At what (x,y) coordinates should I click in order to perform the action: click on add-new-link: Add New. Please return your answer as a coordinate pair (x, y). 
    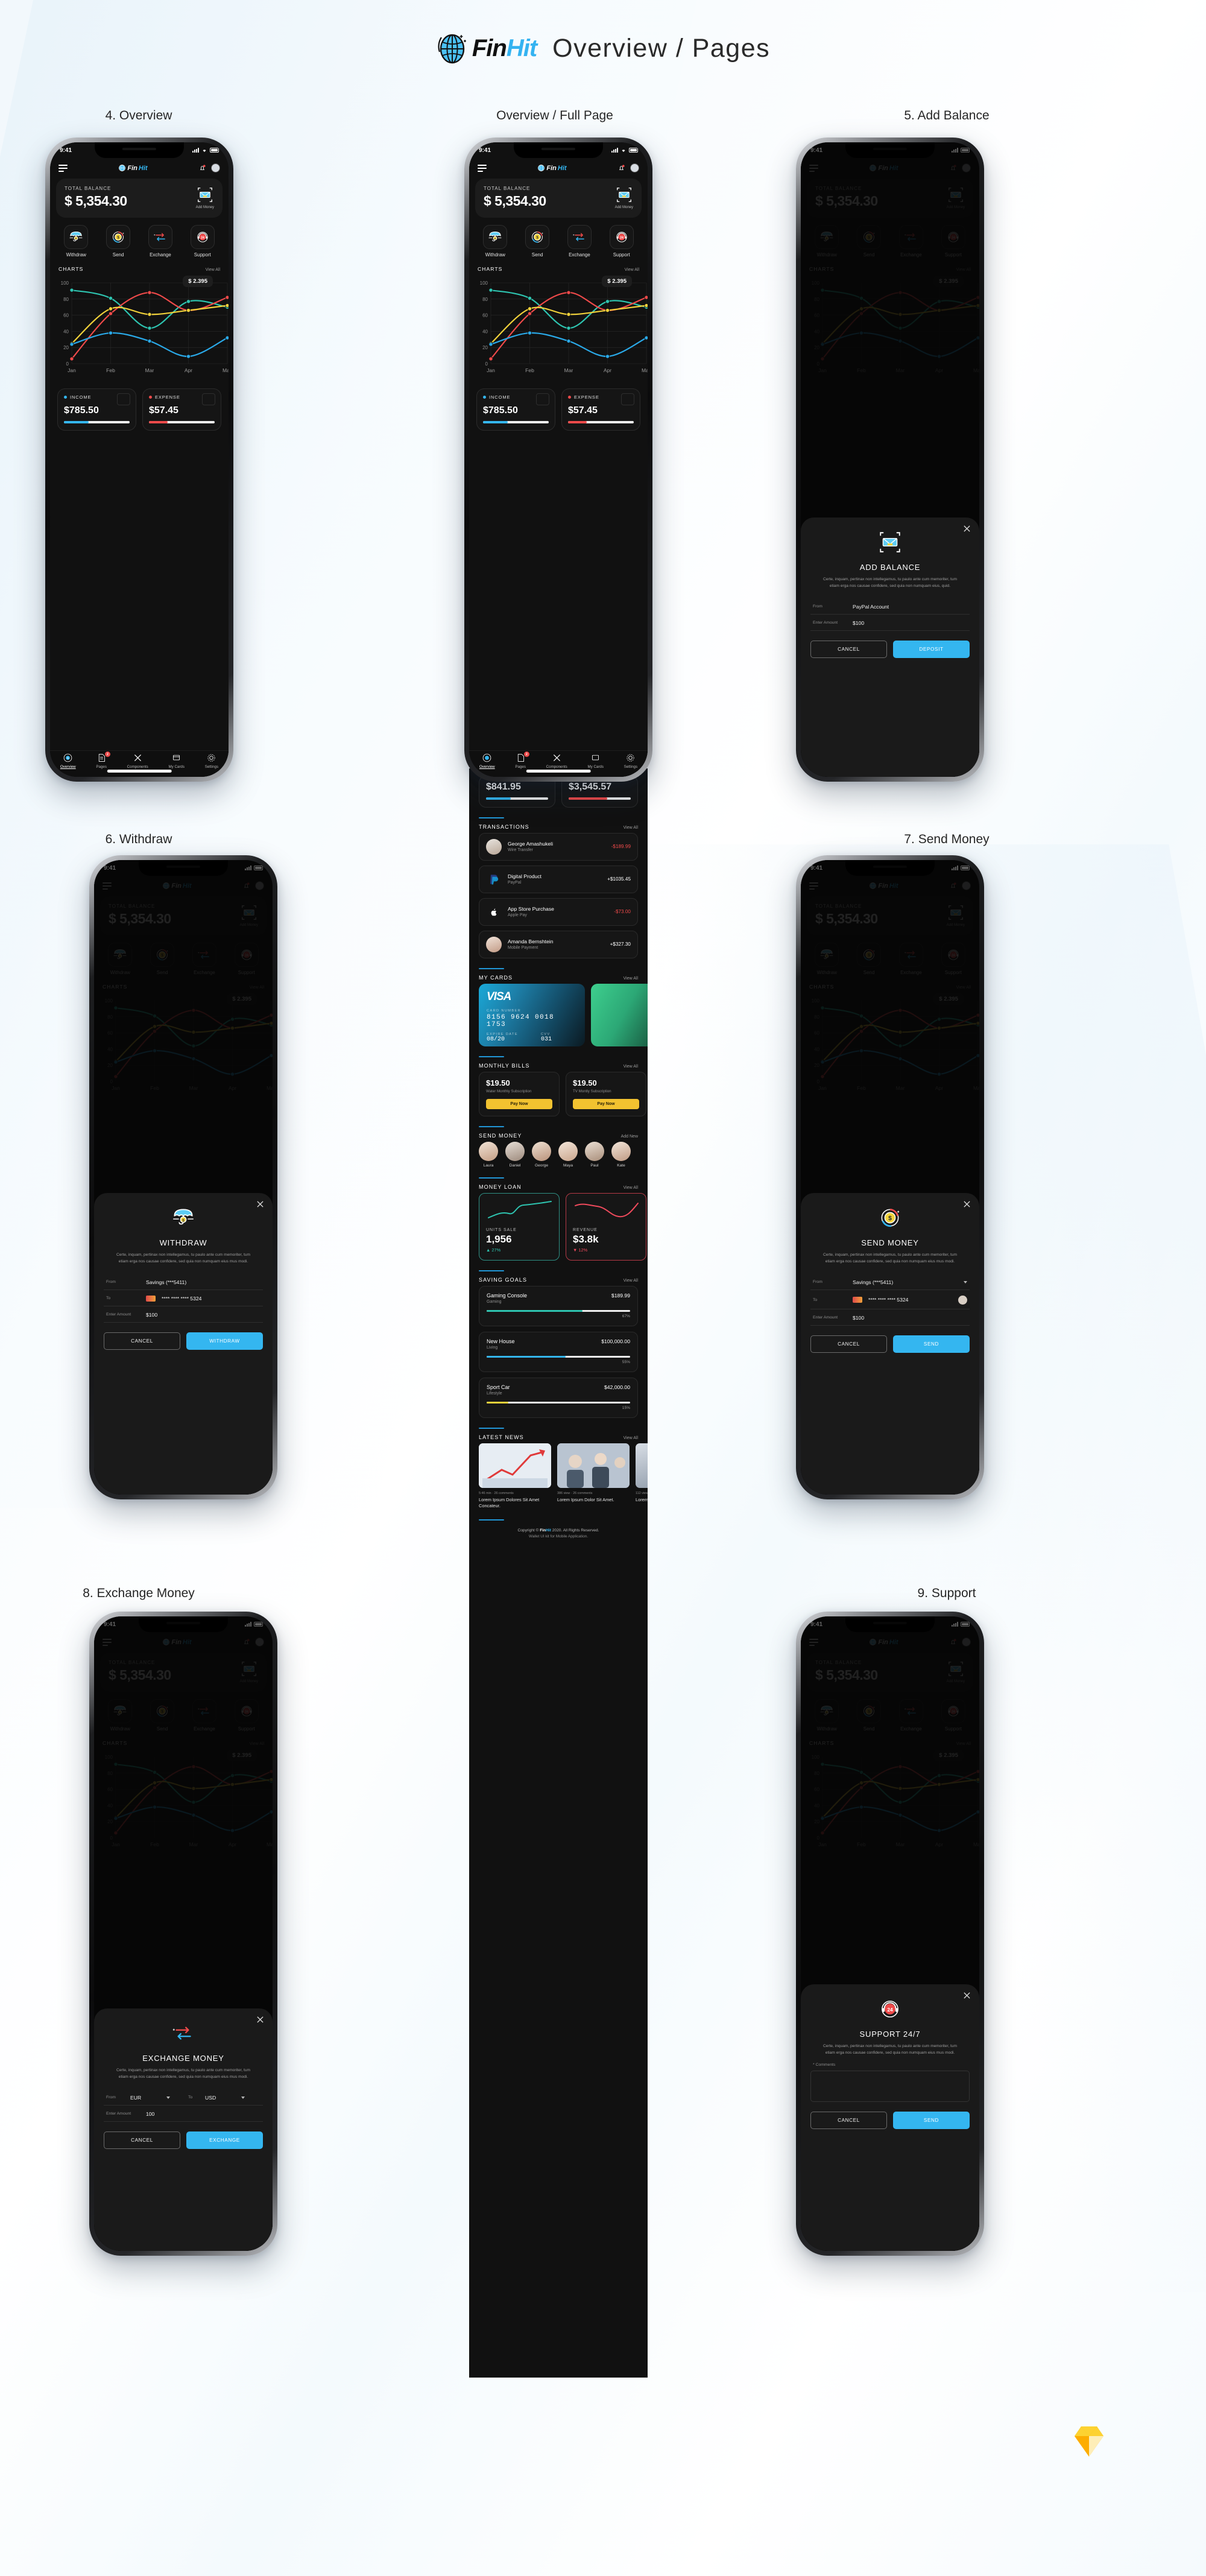
    Looking at the image, I should click on (629, 1137).